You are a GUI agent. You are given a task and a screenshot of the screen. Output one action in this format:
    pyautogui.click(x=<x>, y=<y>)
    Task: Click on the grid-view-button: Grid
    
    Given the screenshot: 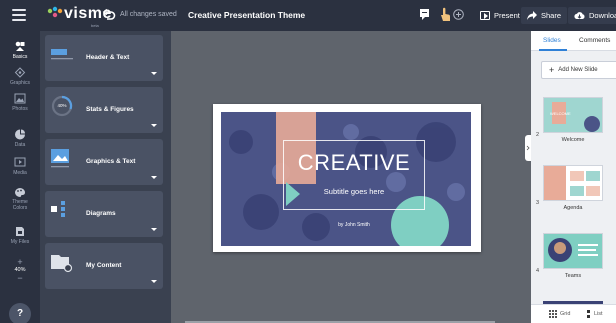 What is the action you would take?
    pyautogui.click(x=559, y=314)
    